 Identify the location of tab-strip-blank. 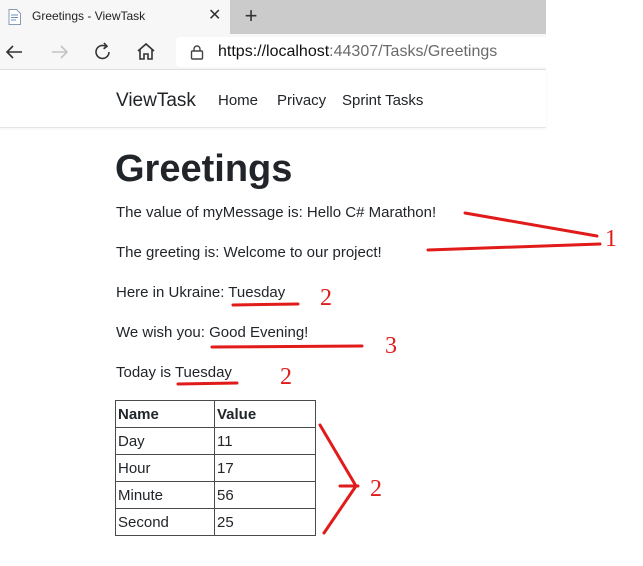
(594, 17).